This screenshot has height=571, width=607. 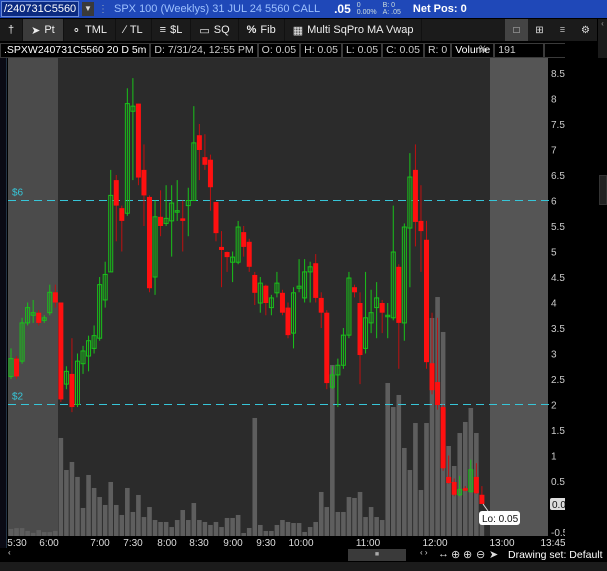 What do you see at coordinates (434, 543) in the screenshot?
I see `time-tick-label: 12:00` at bounding box center [434, 543].